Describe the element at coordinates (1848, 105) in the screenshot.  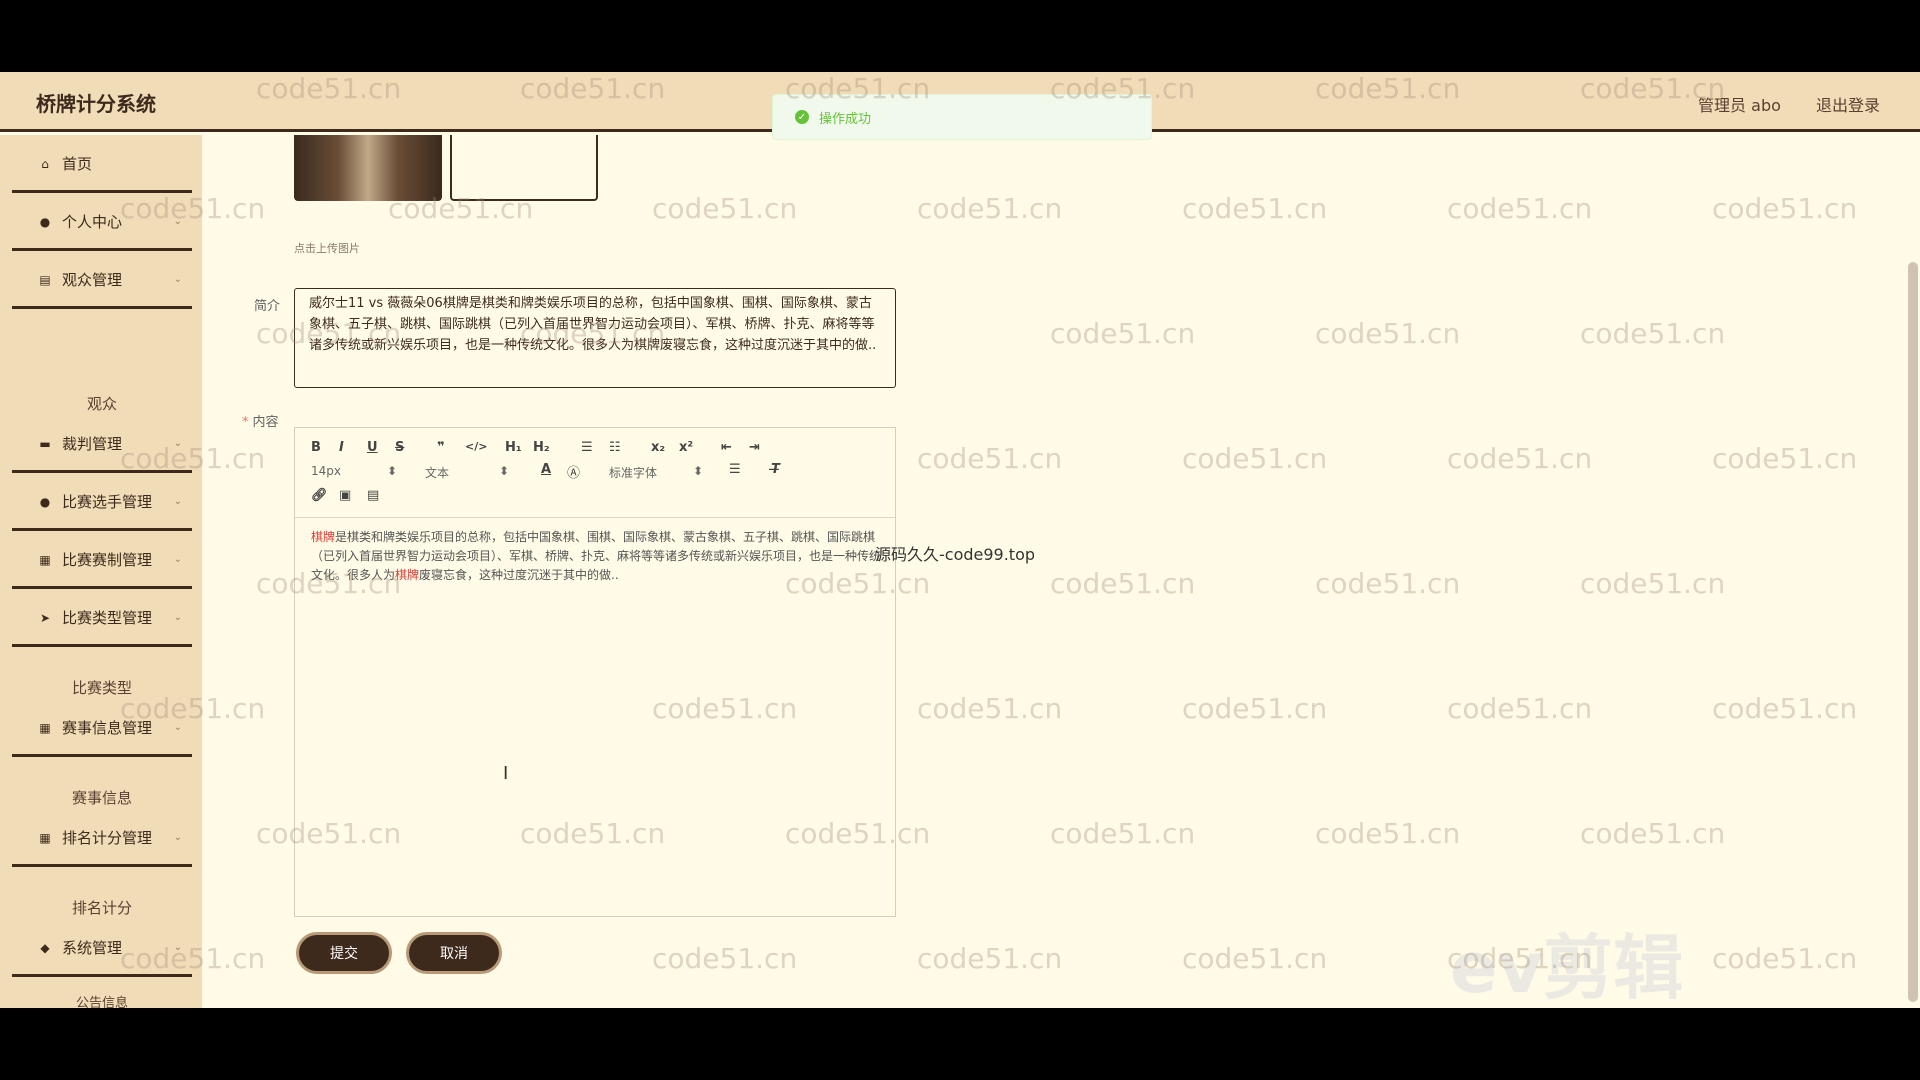
I see `logout-link: 退出登录` at that location.